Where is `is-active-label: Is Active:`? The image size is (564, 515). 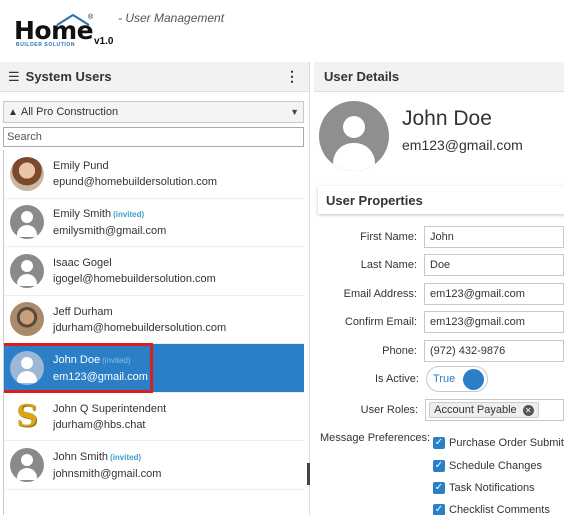 is-active-label: Is Active: is located at coordinates (396, 379).